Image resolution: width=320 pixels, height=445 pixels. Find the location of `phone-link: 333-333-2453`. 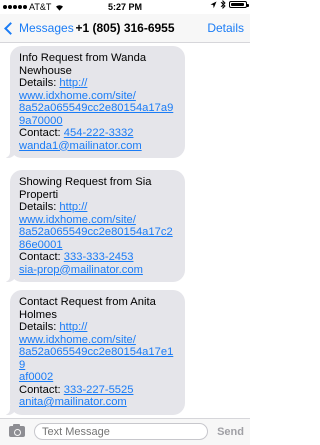

phone-link: 333-333-2453 is located at coordinates (99, 257).